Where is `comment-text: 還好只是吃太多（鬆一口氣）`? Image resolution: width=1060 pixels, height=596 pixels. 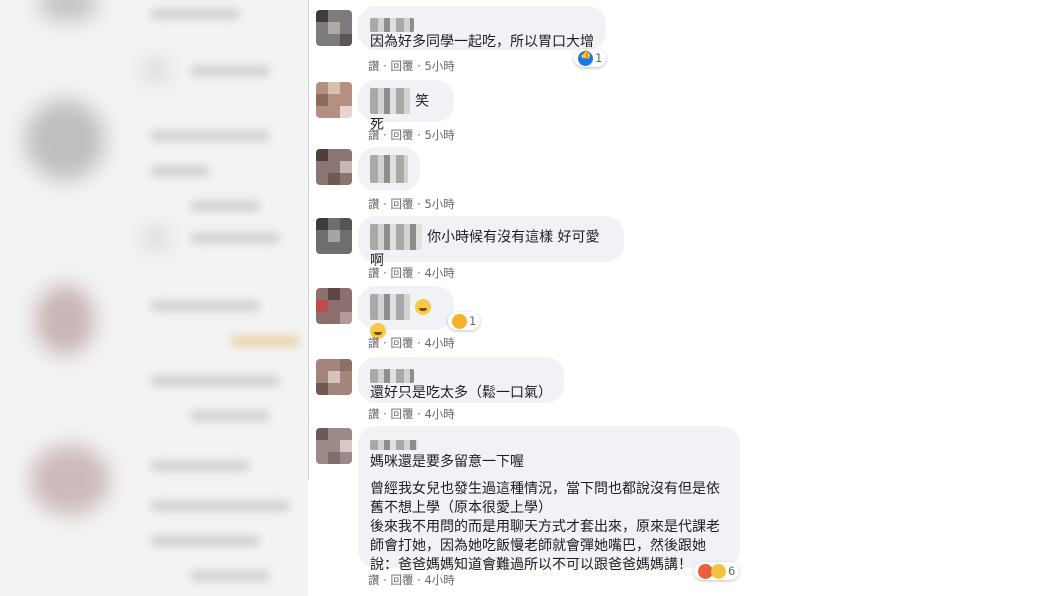 comment-text: 還好只是吃太多（鬆一口氣） is located at coordinates (461, 393).